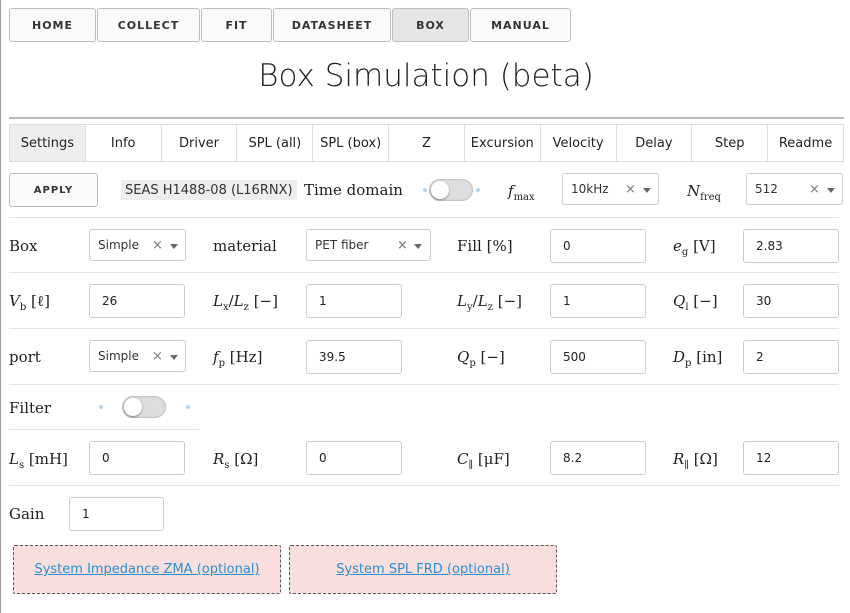 This screenshot has width=850, height=613. Describe the element at coordinates (483, 460) in the screenshot. I see `cp-label: C∥ [μF]` at that location.